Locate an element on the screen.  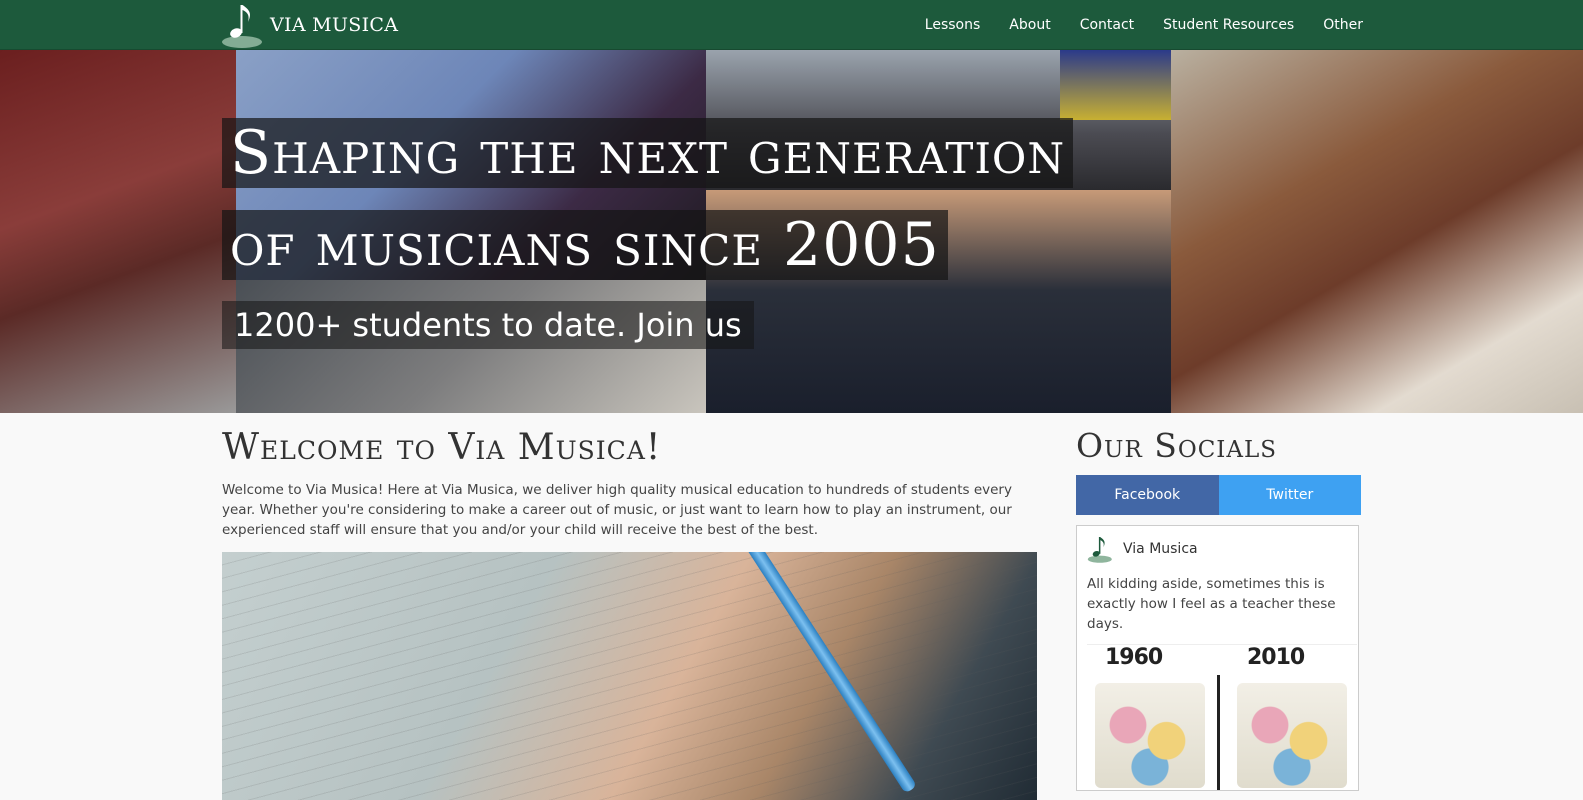
hero-headline-1: Shaping the next generation is located at coordinates (648, 153).